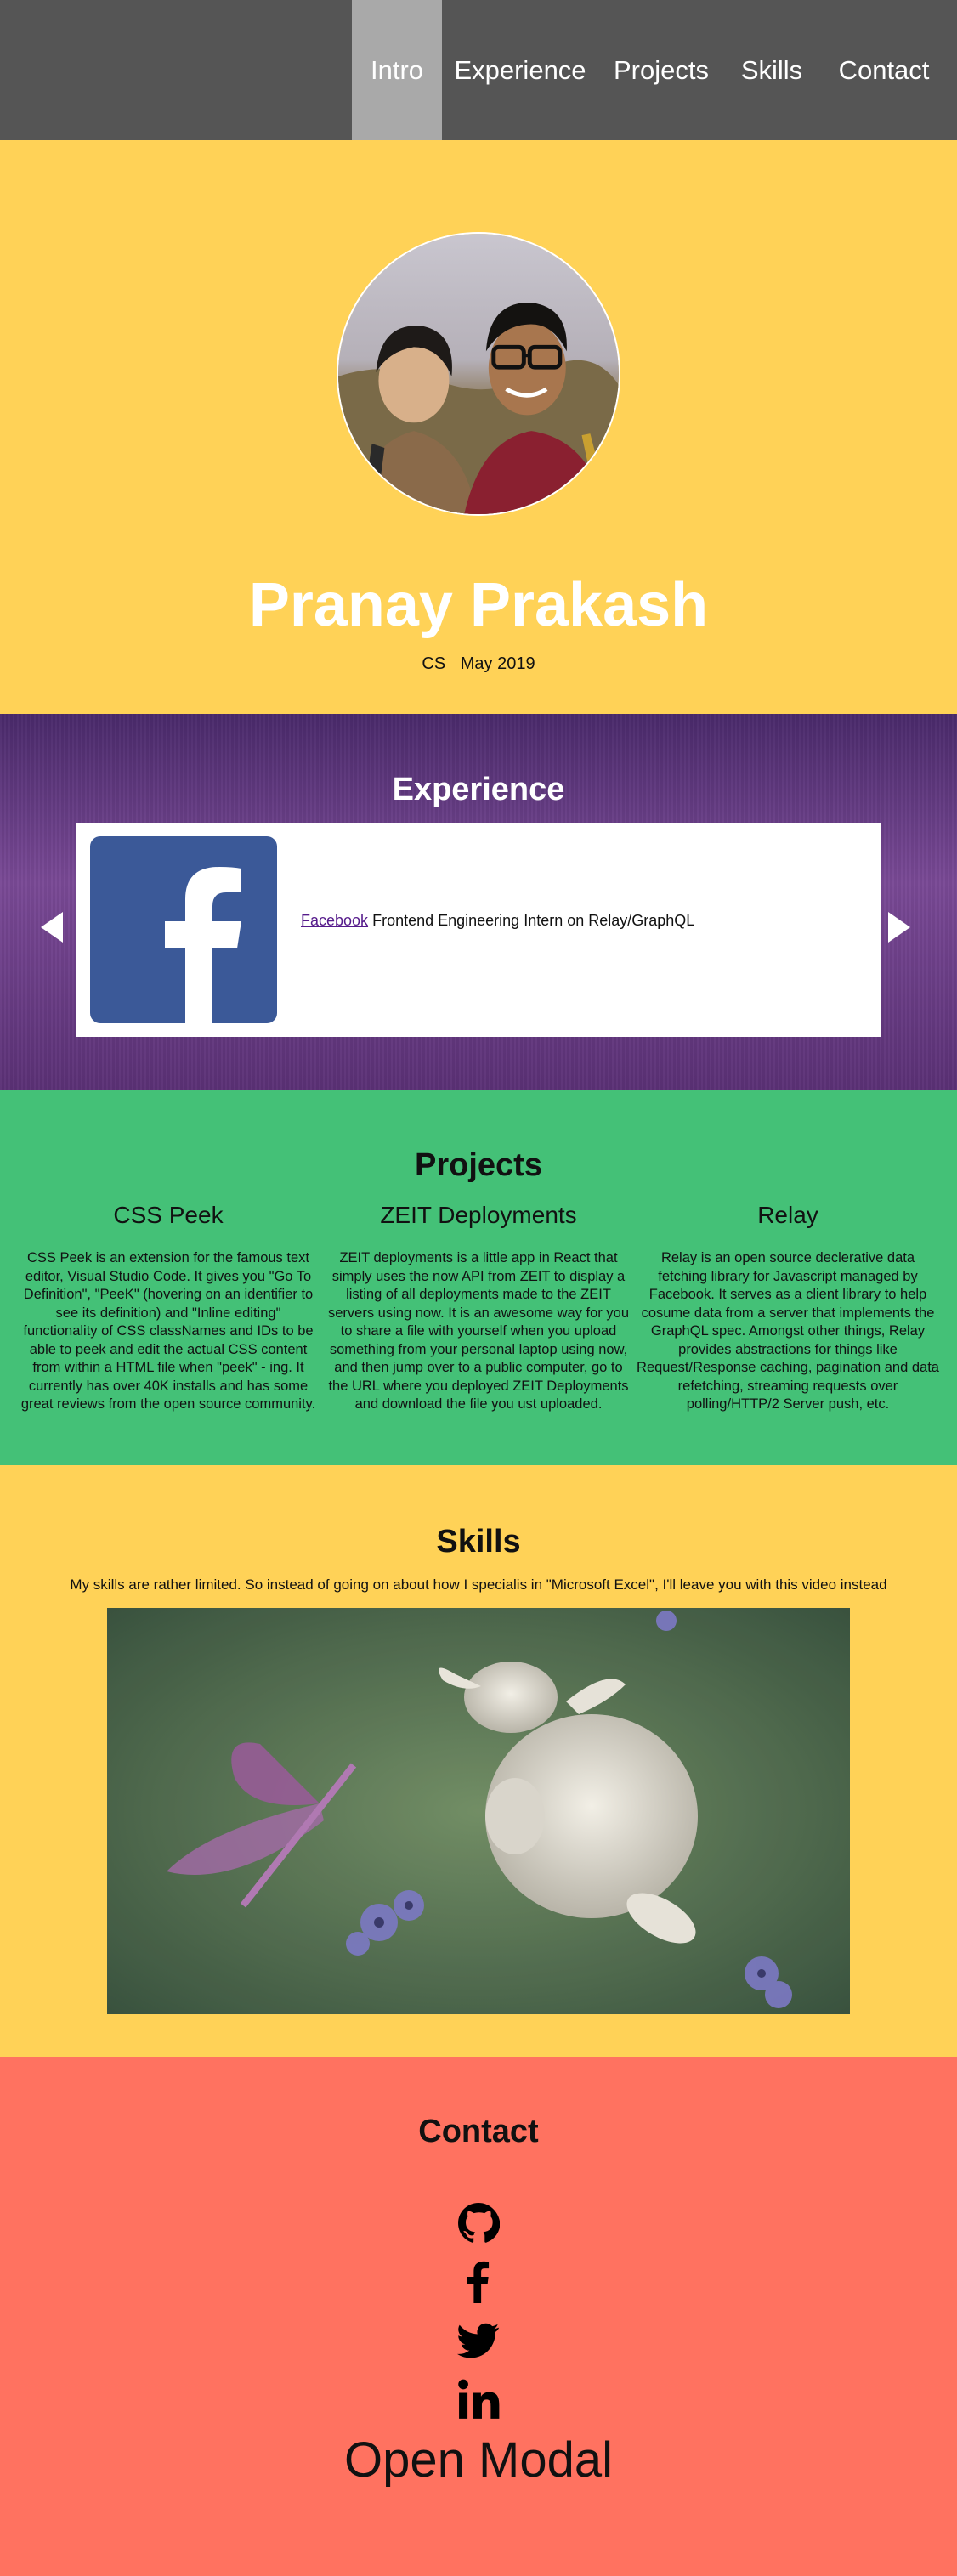  Describe the element at coordinates (787, 1215) in the screenshot. I see `project-name: Relay` at that location.